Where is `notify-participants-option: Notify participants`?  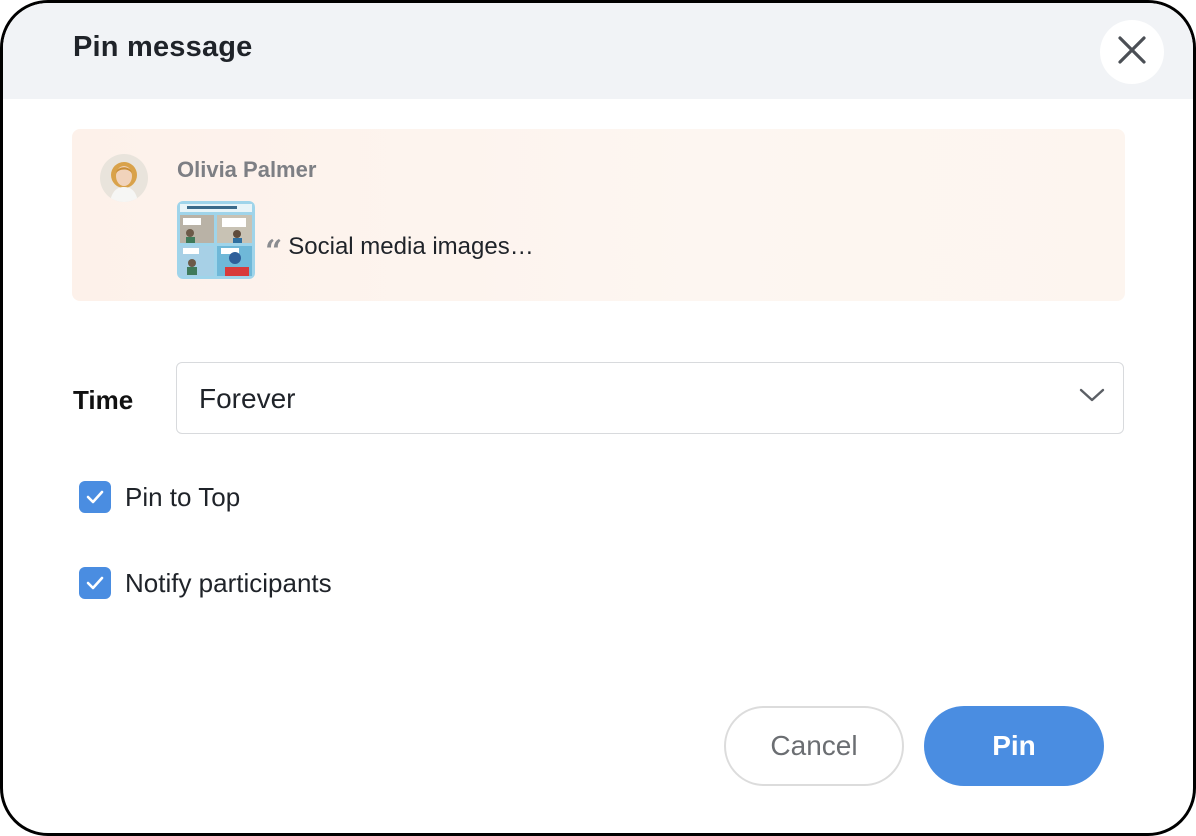
notify-participants-option: Notify participants is located at coordinates (205, 583).